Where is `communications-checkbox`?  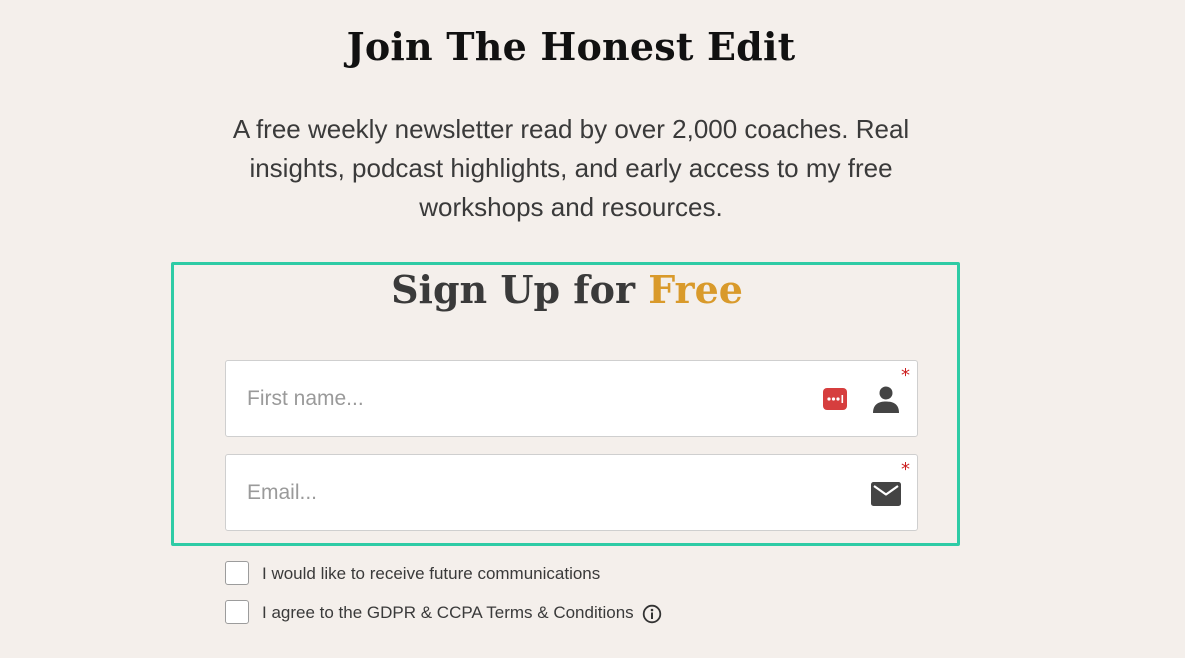
communications-checkbox is located at coordinates (237, 573).